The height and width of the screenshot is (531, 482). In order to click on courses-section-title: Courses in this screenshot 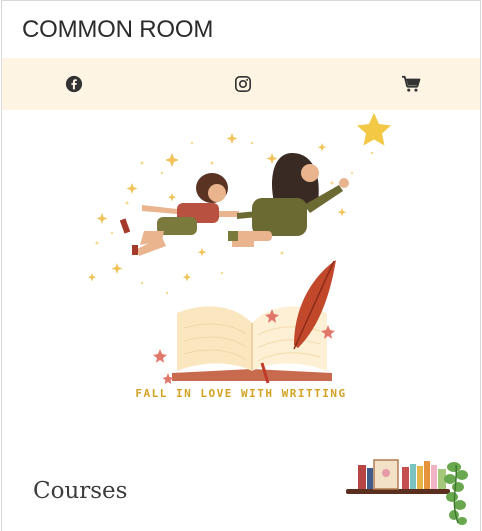, I will do `click(80, 491)`.